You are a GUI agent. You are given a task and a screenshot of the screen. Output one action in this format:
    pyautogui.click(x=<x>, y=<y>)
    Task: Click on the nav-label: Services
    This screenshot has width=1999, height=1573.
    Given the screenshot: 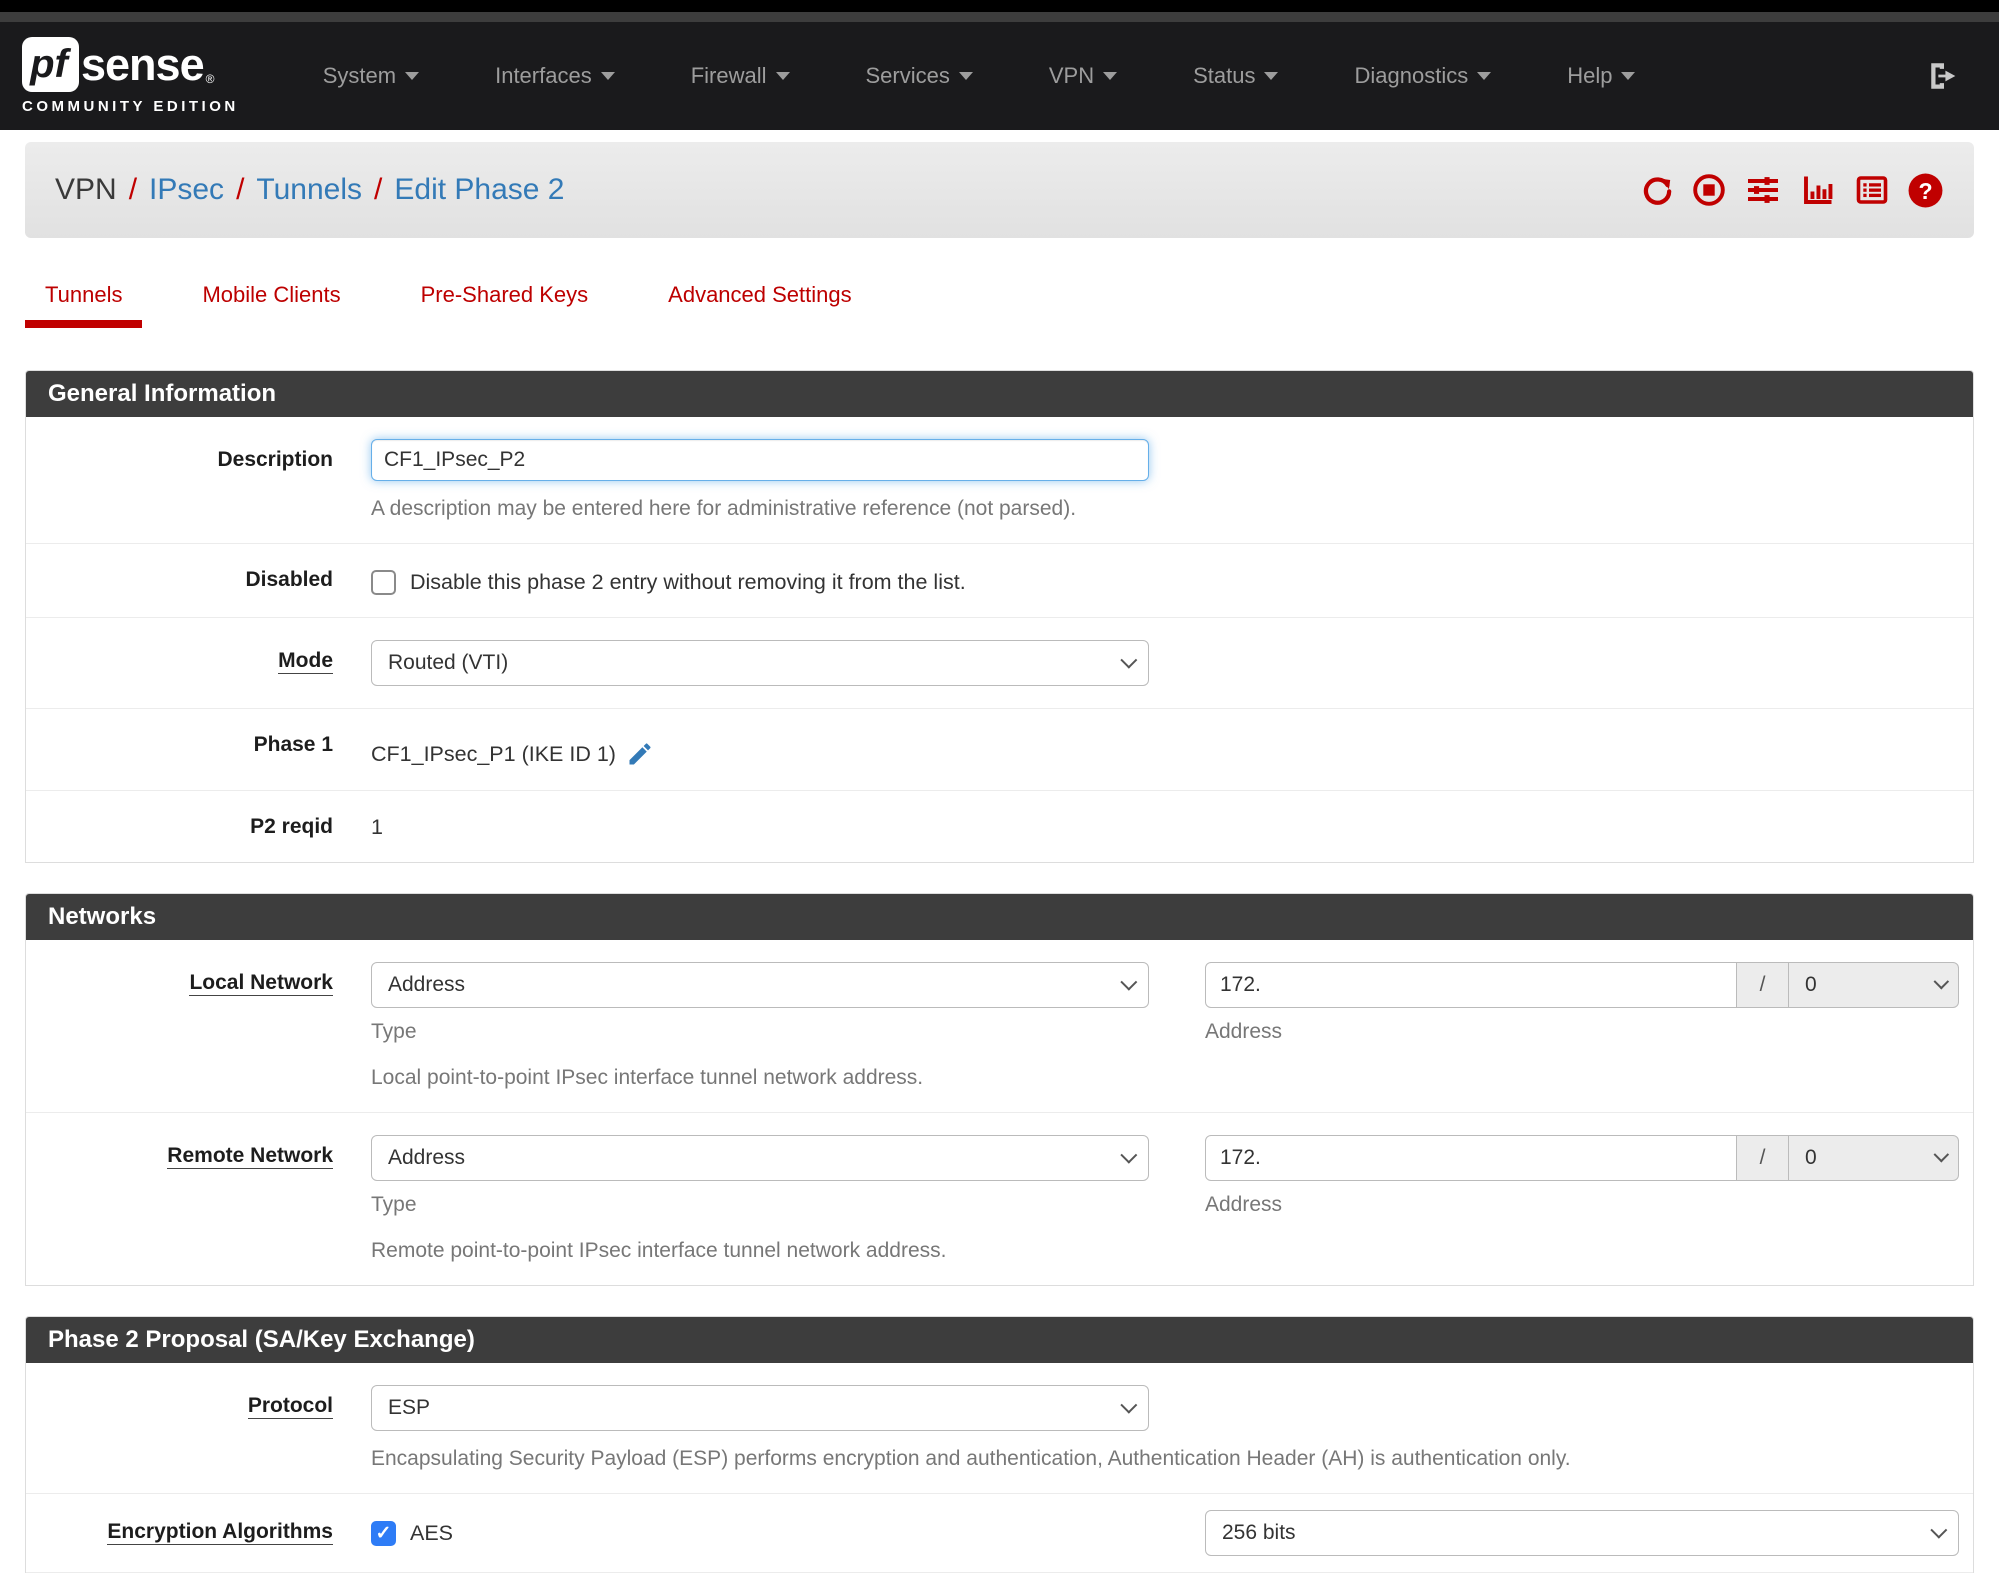 What is the action you would take?
    pyautogui.click(x=907, y=75)
    